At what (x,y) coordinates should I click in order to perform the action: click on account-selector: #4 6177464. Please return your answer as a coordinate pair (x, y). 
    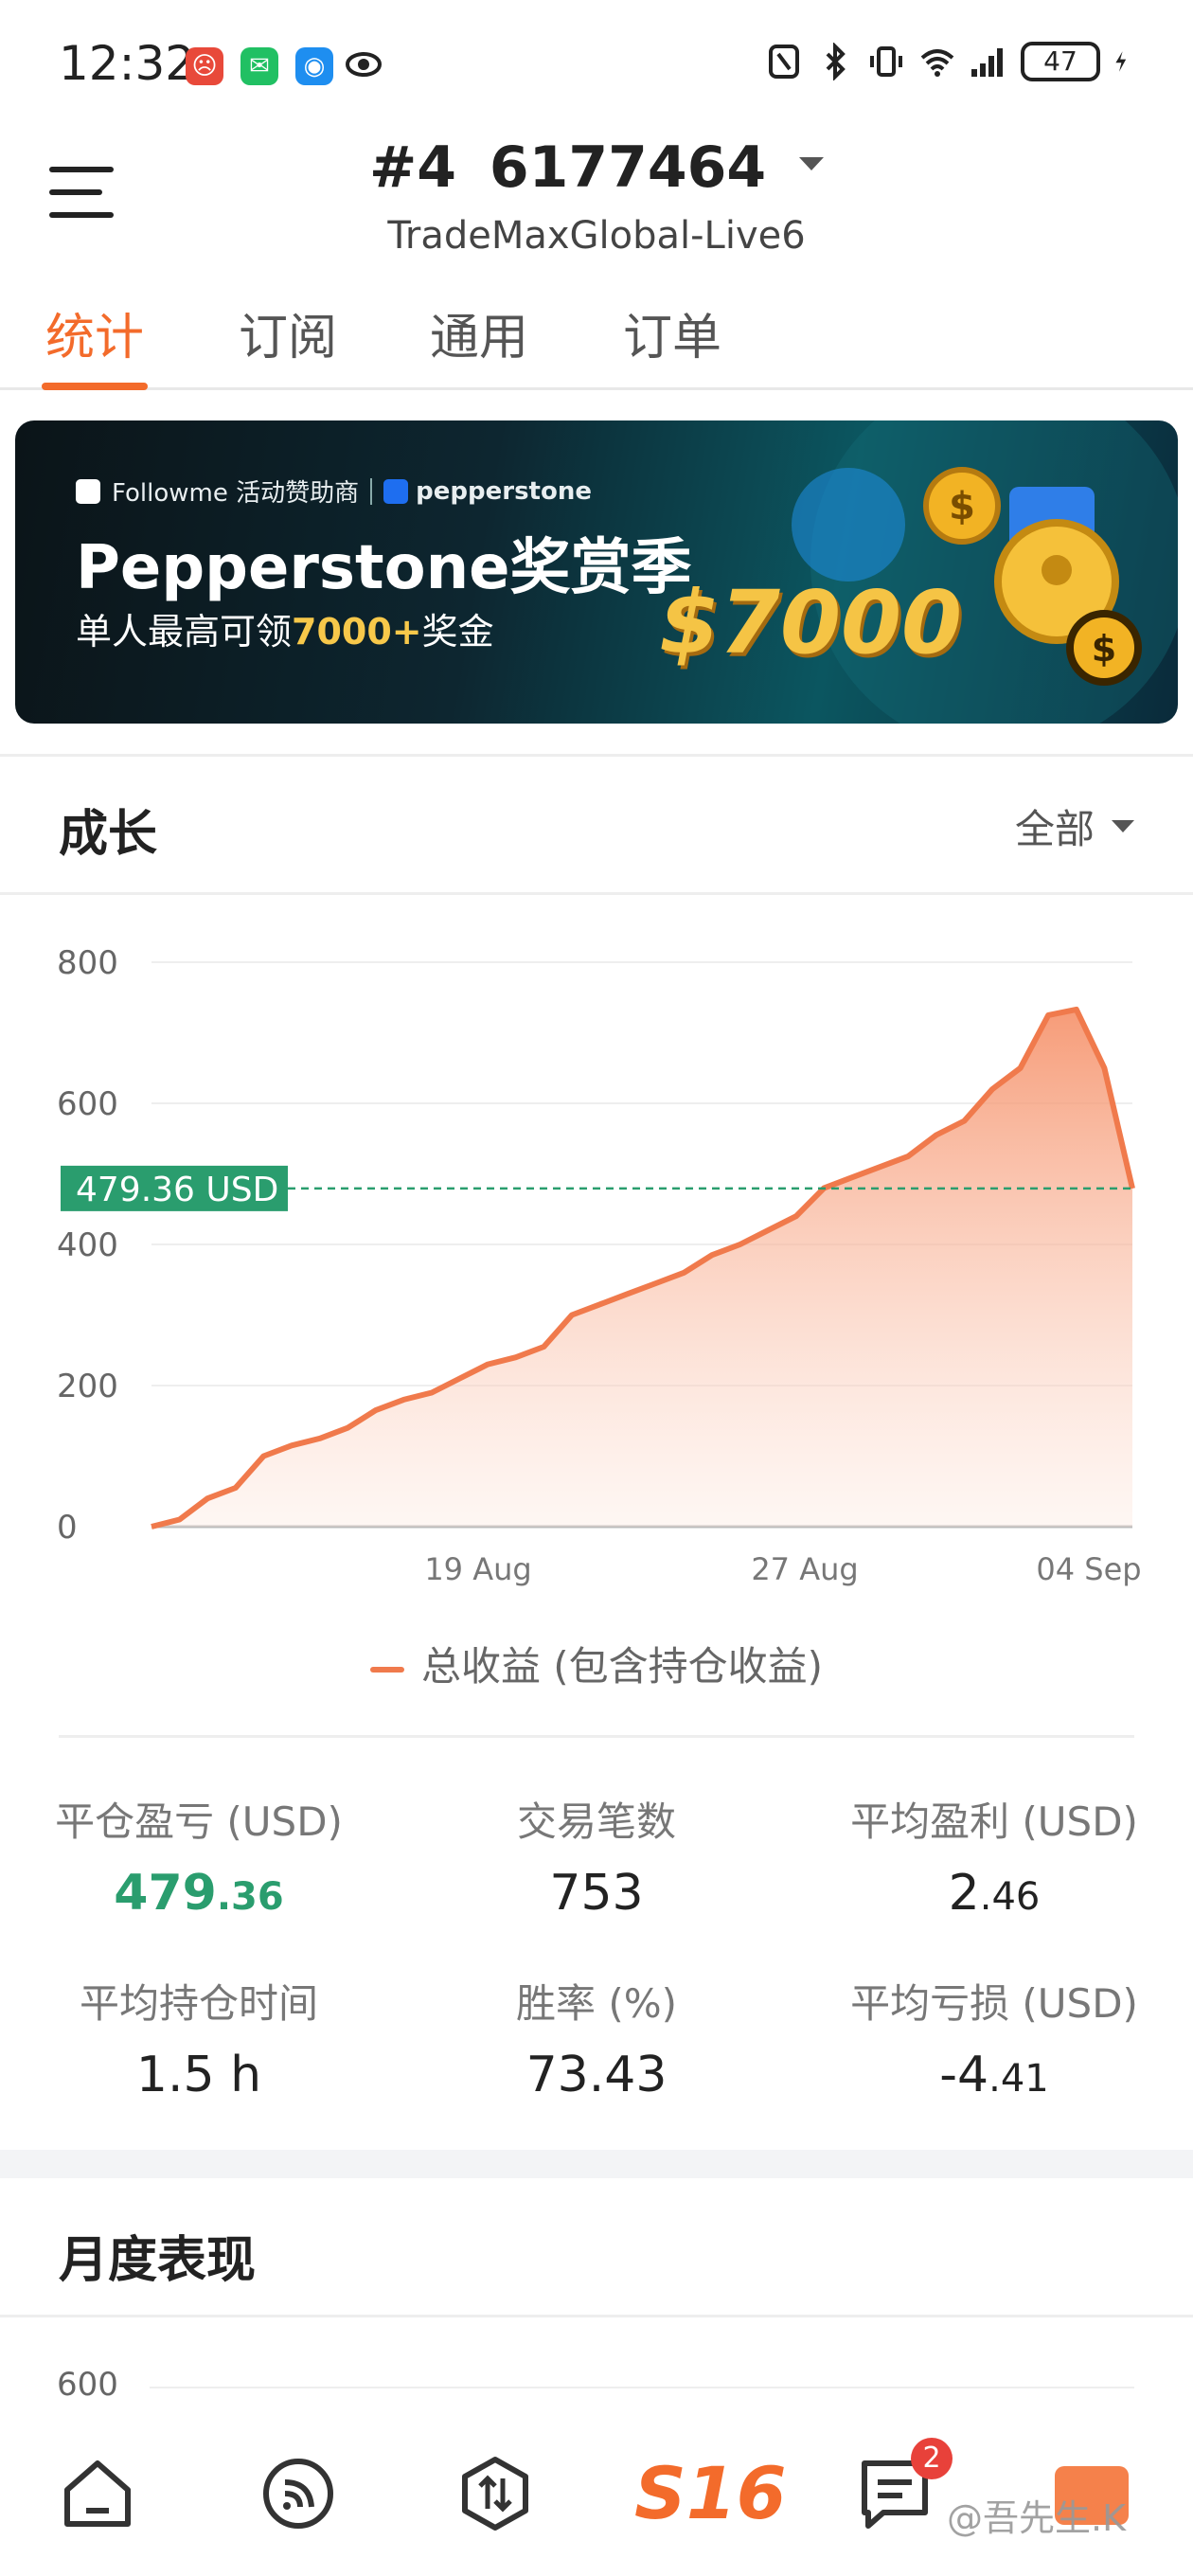
    Looking at the image, I should click on (596, 167).